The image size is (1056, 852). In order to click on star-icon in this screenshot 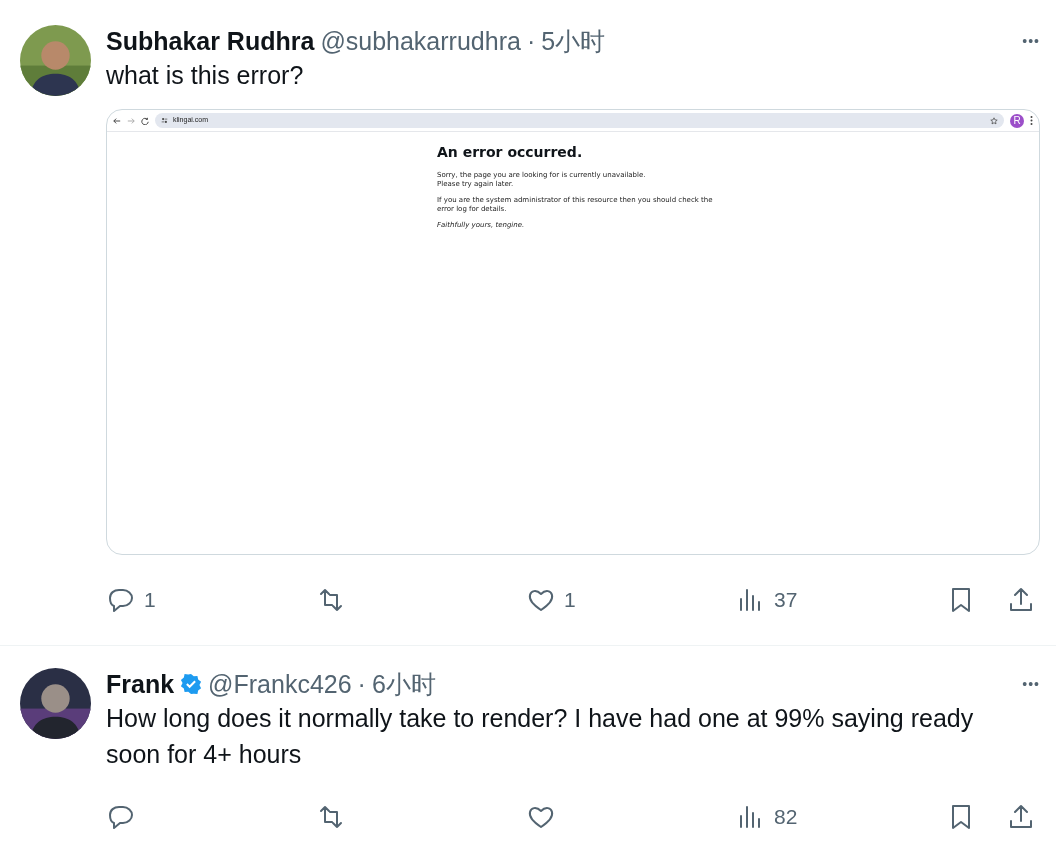, I will do `click(994, 120)`.